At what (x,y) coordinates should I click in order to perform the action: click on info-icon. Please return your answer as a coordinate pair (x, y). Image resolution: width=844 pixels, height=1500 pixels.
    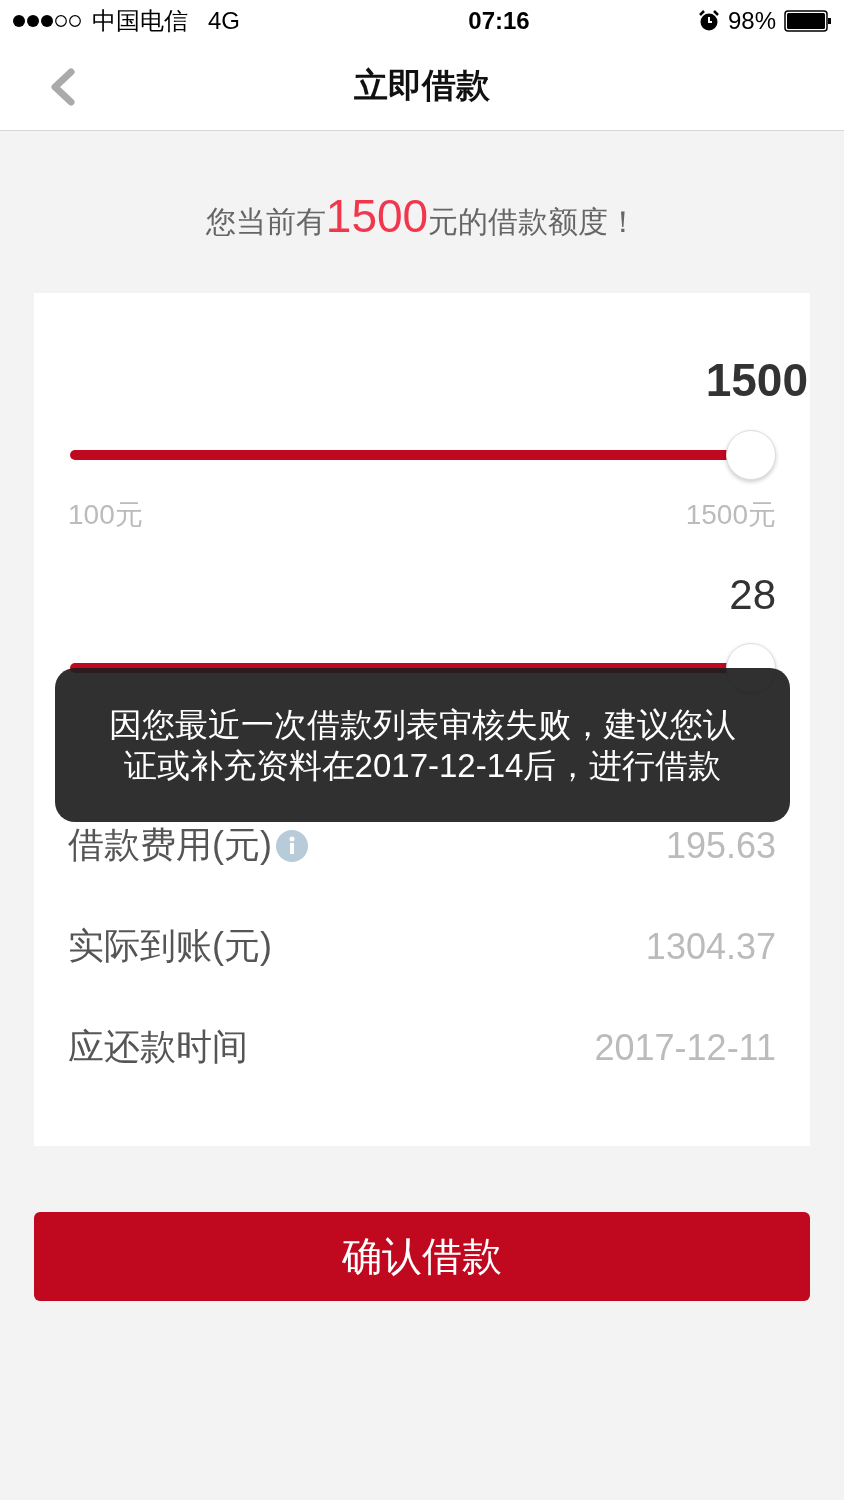
    Looking at the image, I should click on (292, 845).